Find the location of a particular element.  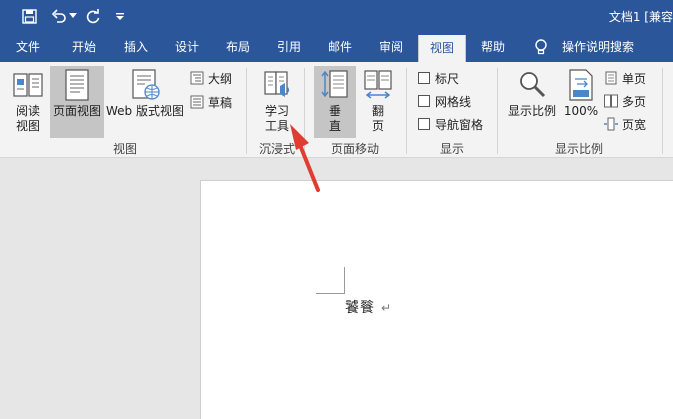

web-layout-button: Web 版式视图 is located at coordinates (145, 102).